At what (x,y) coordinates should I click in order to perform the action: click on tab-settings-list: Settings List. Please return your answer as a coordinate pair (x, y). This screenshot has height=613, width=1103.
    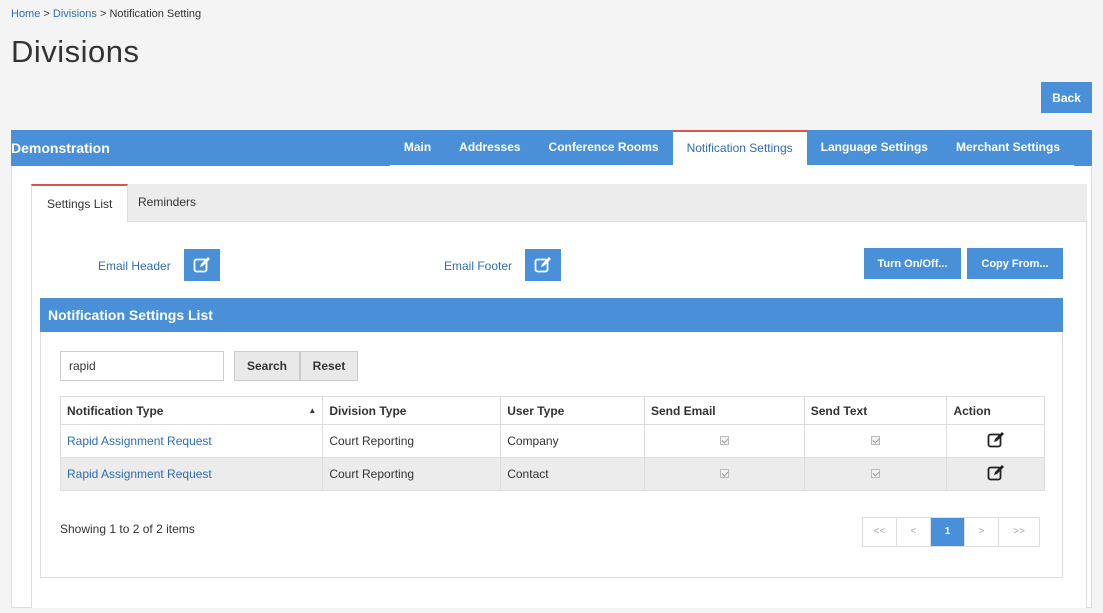
    Looking at the image, I should click on (80, 203).